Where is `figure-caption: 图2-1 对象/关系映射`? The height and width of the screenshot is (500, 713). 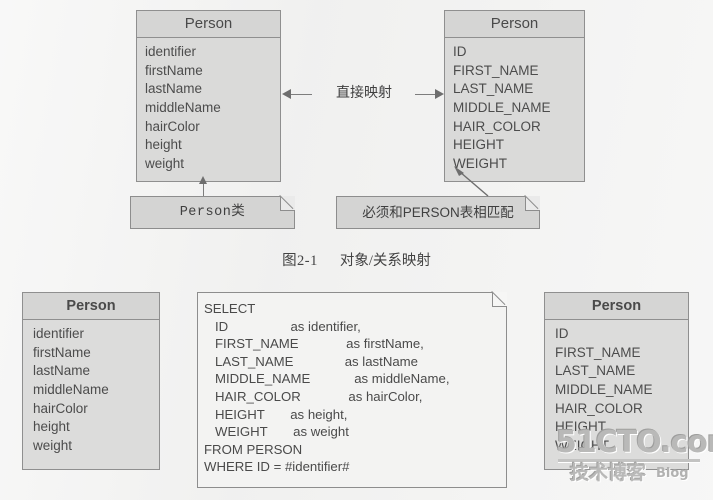 figure-caption: 图2-1 对象/关系映射 is located at coordinates (356, 259).